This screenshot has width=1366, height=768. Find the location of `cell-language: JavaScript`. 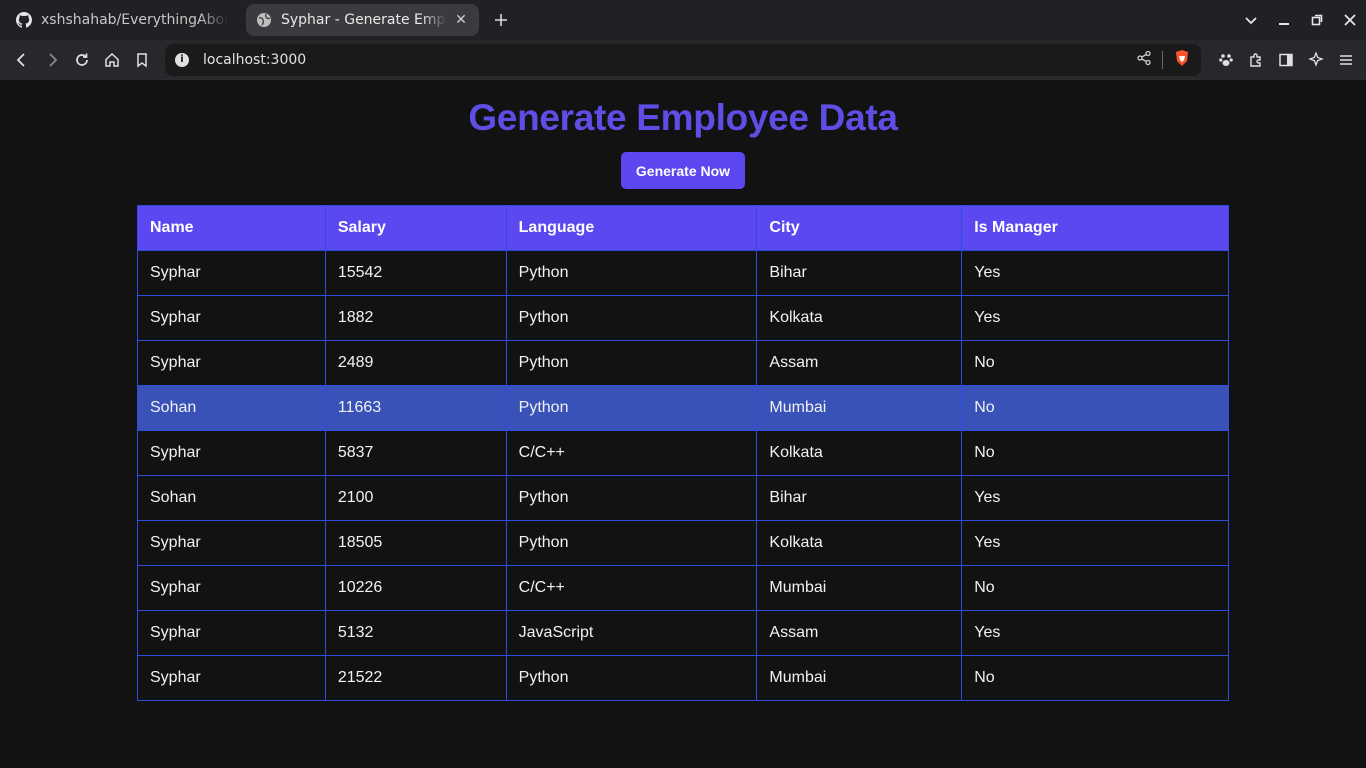

cell-language: JavaScript is located at coordinates (631, 633).